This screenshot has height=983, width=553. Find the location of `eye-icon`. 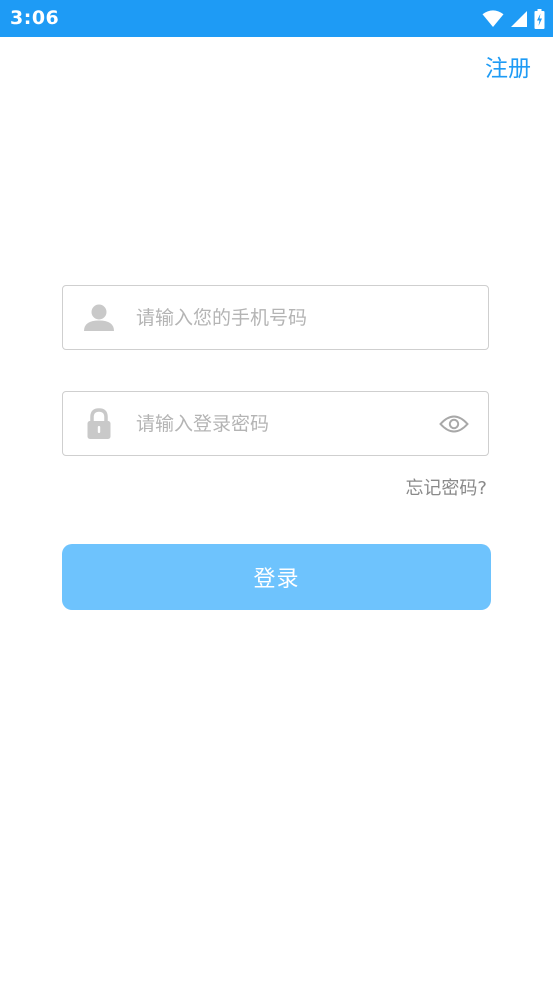

eye-icon is located at coordinates (454, 424).